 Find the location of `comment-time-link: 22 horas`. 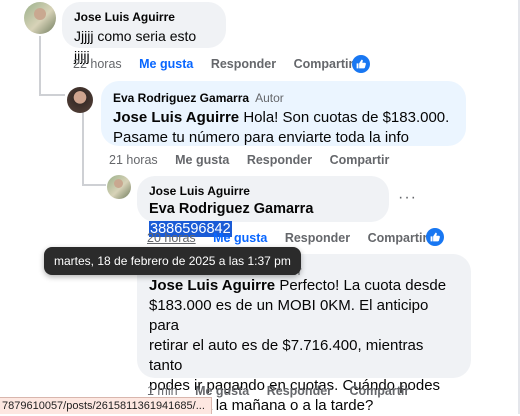

comment-time-link: 22 horas is located at coordinates (97, 64).